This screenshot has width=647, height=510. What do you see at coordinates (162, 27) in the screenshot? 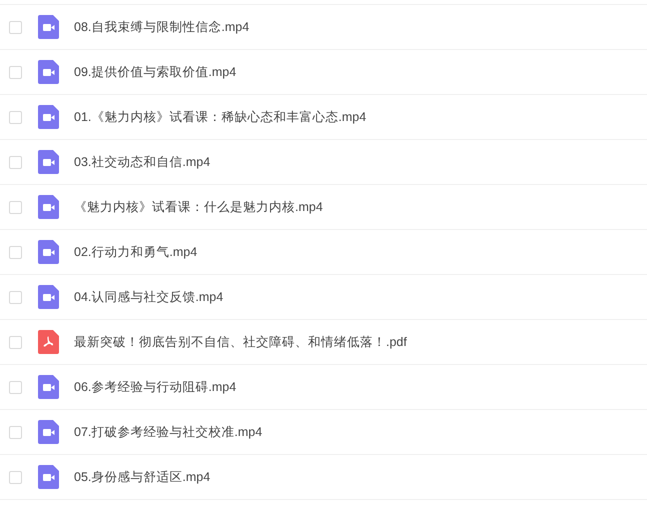
I see `file-name: 08.自我束缚与限制性信念.mp4` at bounding box center [162, 27].